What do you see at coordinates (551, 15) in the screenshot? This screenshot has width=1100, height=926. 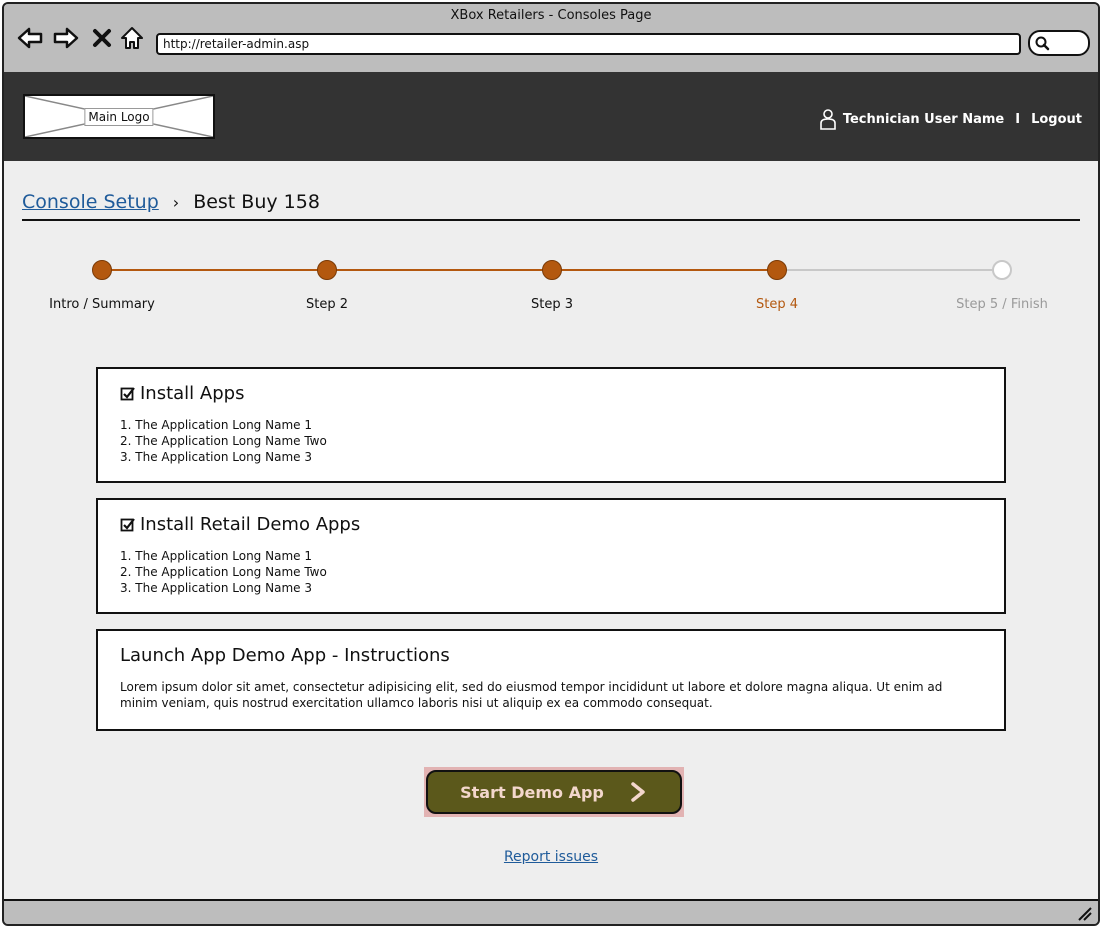 I see `window-title: XBox Retailers - Consoles Page` at bounding box center [551, 15].